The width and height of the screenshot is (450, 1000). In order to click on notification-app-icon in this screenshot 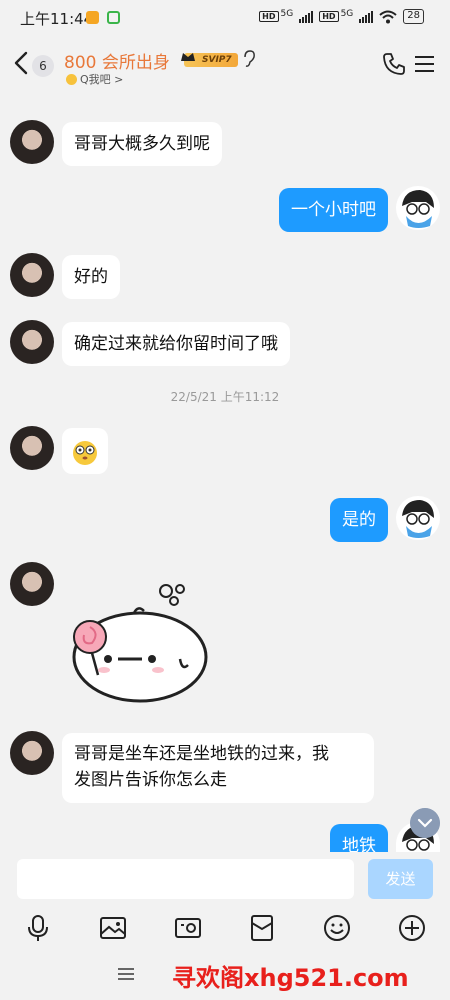, I will do `click(92, 17)`.